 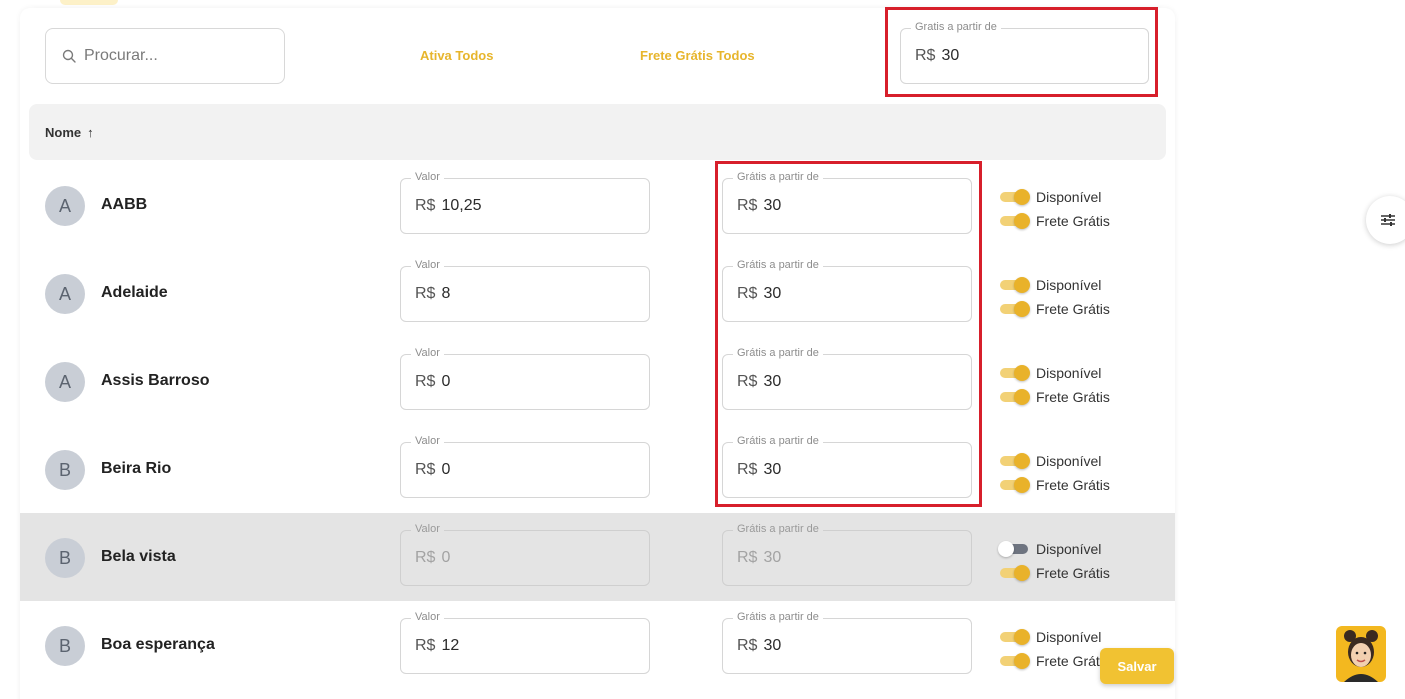 I want to click on assistant-face-icon, so click(x=1361, y=656).